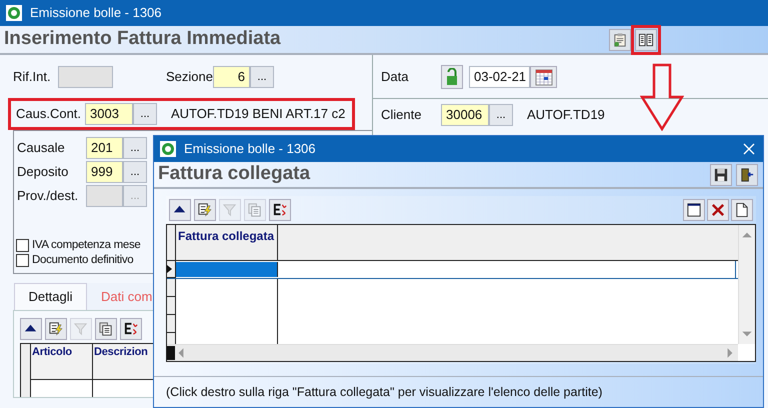 This screenshot has width=768, height=408. I want to click on padlock-icon, so click(452, 77).